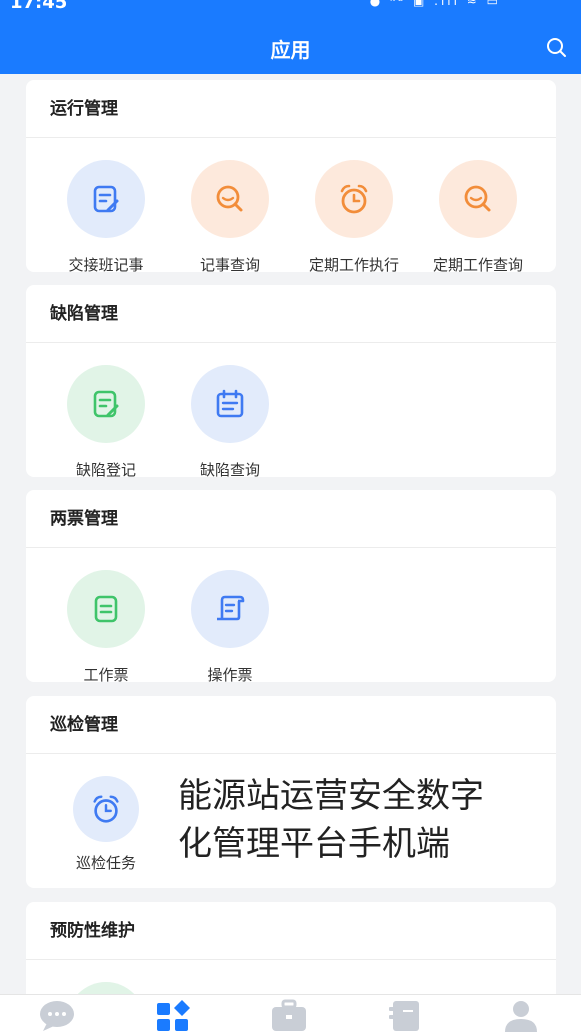  What do you see at coordinates (230, 216) in the screenshot?
I see `app-note-query: 记事查询` at bounding box center [230, 216].